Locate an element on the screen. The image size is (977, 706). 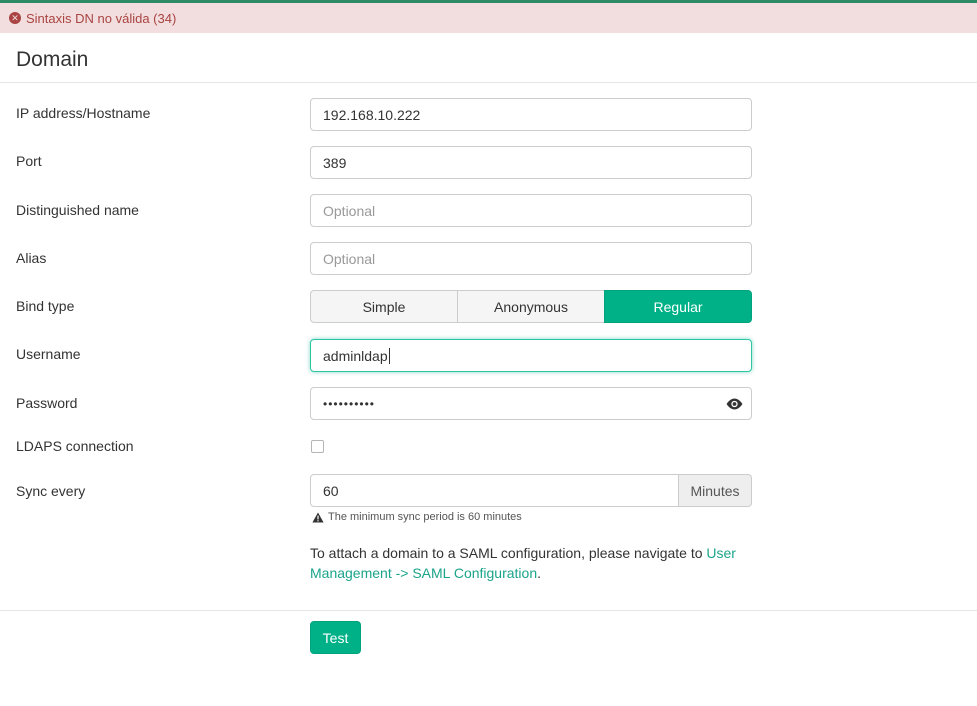
sync-label: Sync every is located at coordinates (51, 491).